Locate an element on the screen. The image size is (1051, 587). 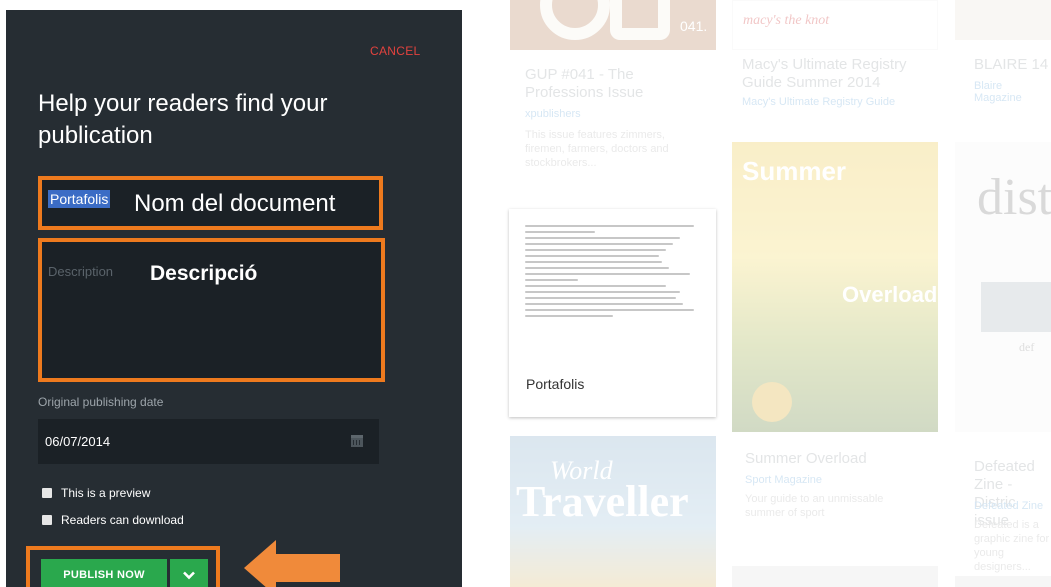
cover-gup: 041. is located at coordinates (613, 25).